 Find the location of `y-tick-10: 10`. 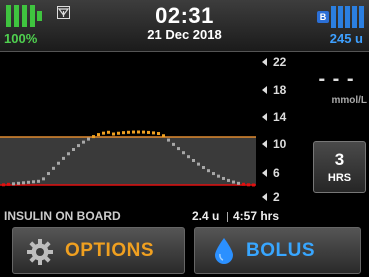

y-tick-10: 10 is located at coordinates (274, 144).